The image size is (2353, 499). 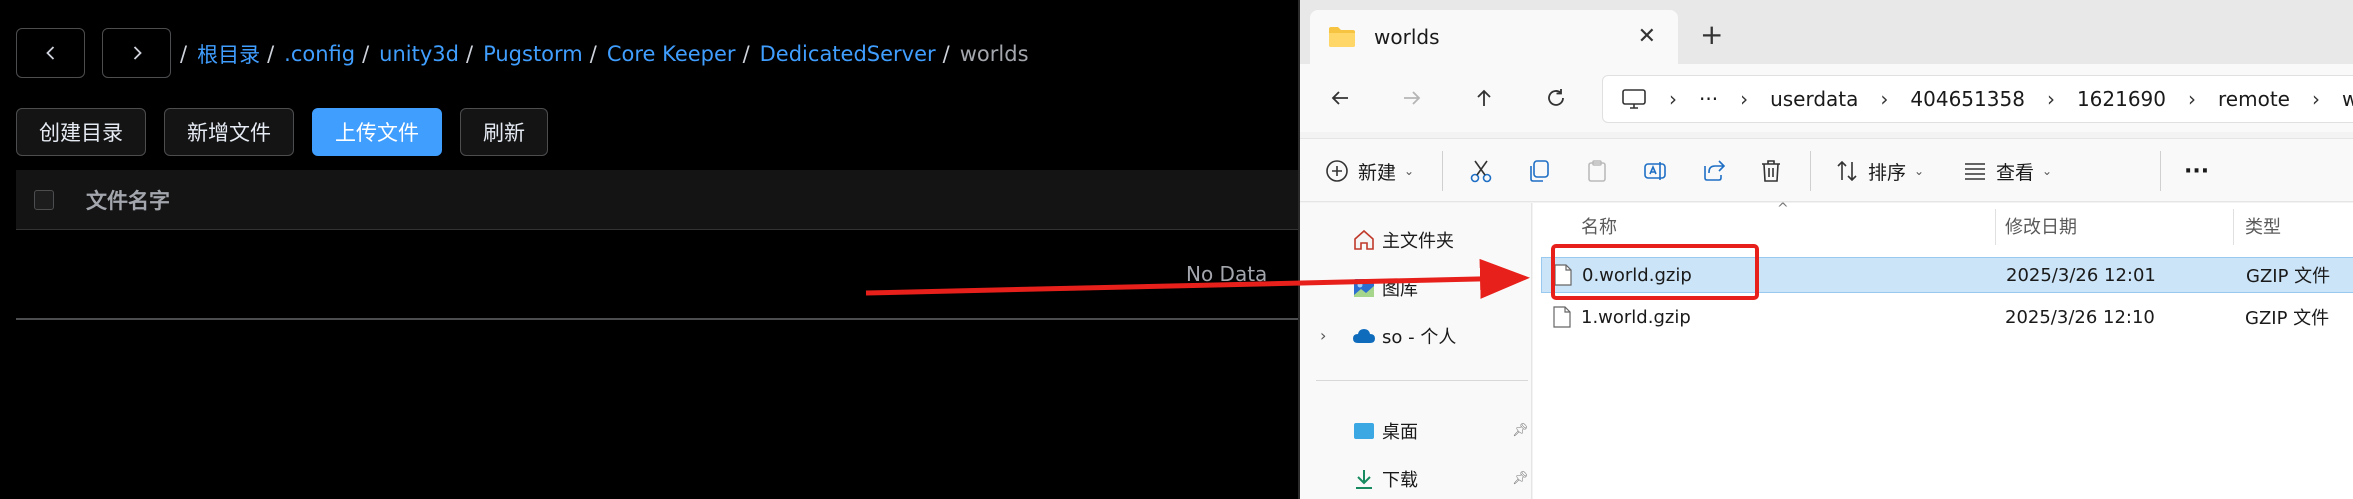 I want to click on column-header-filename: 文件名字, so click(x=128, y=200).